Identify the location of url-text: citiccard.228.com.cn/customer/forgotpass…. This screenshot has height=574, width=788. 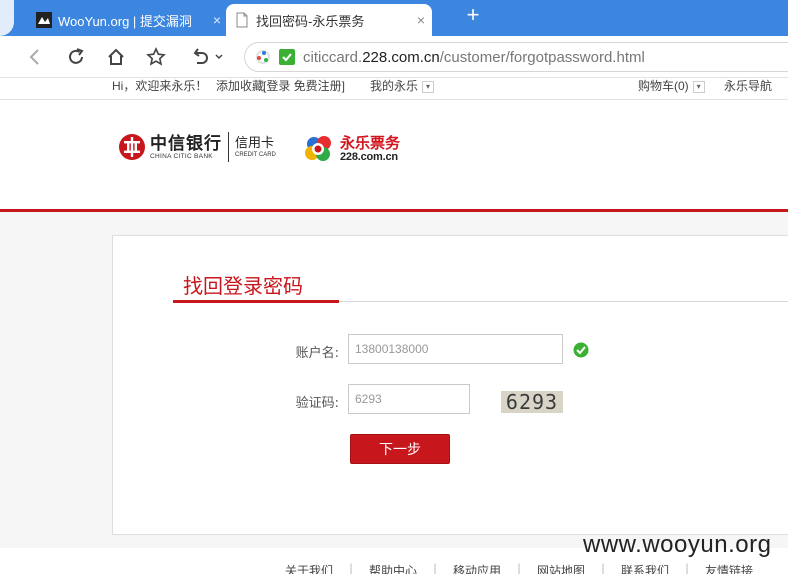
(474, 57).